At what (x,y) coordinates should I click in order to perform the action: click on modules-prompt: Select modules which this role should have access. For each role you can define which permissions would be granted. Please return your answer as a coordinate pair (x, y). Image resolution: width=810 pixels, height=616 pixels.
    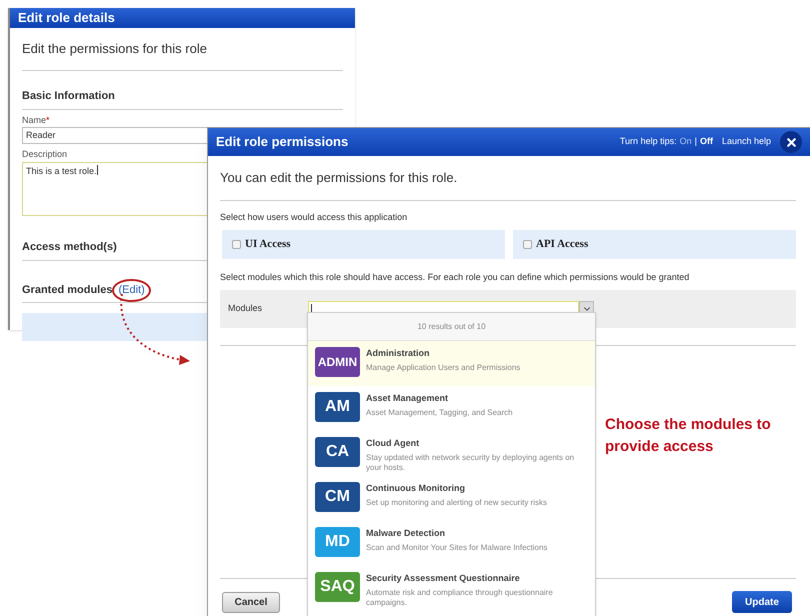
    Looking at the image, I should click on (455, 277).